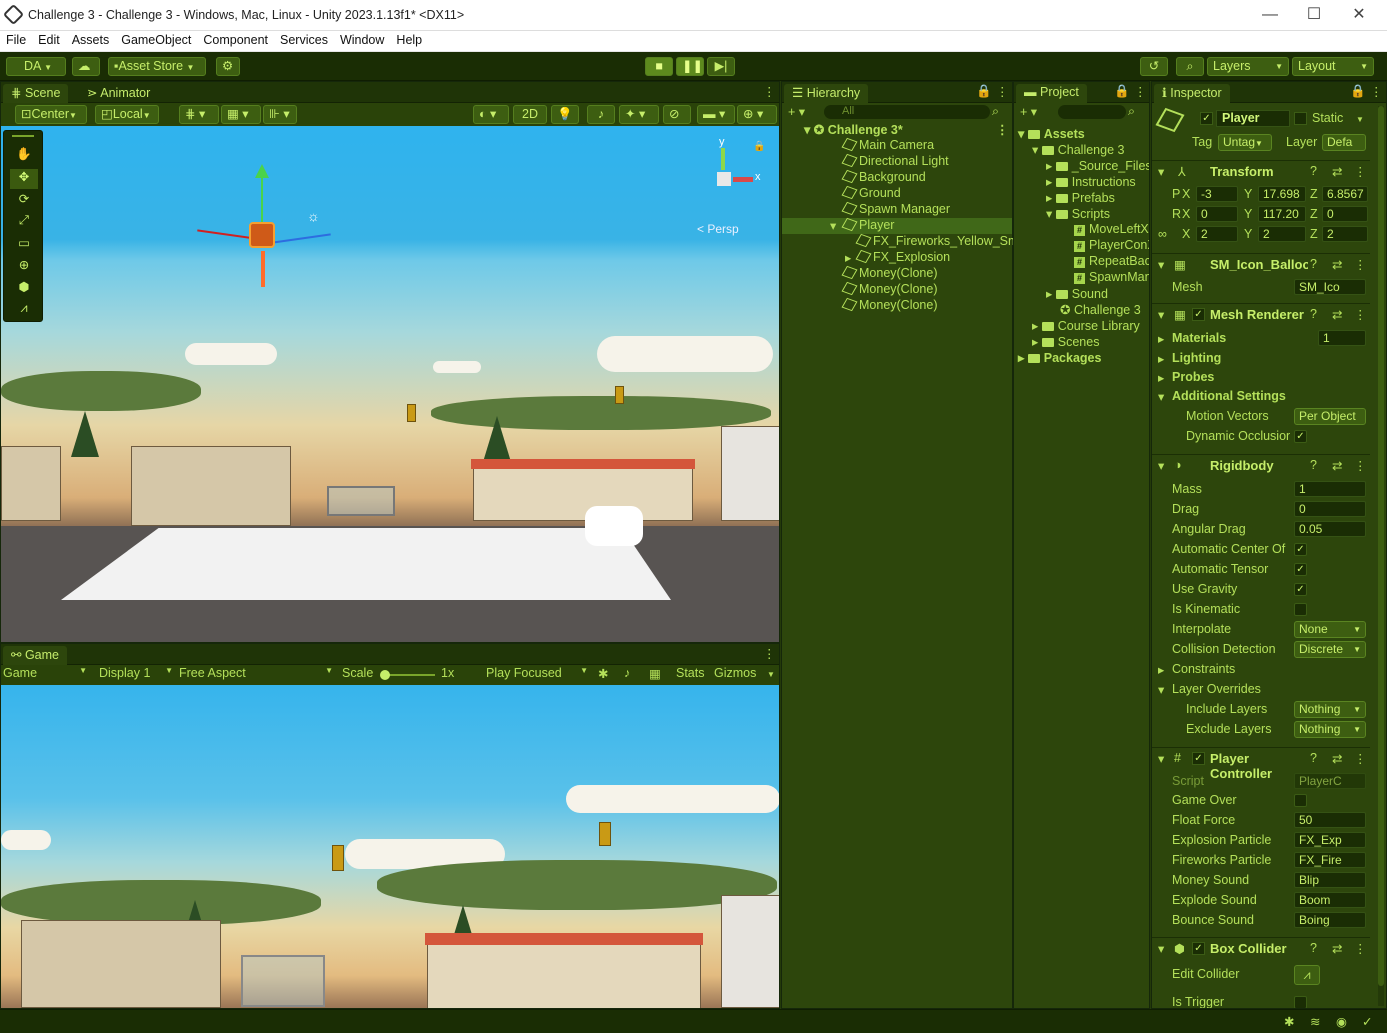 The height and width of the screenshot is (1033, 1387). I want to click on expand-arrow-icon: ▾, so click(833, 225).